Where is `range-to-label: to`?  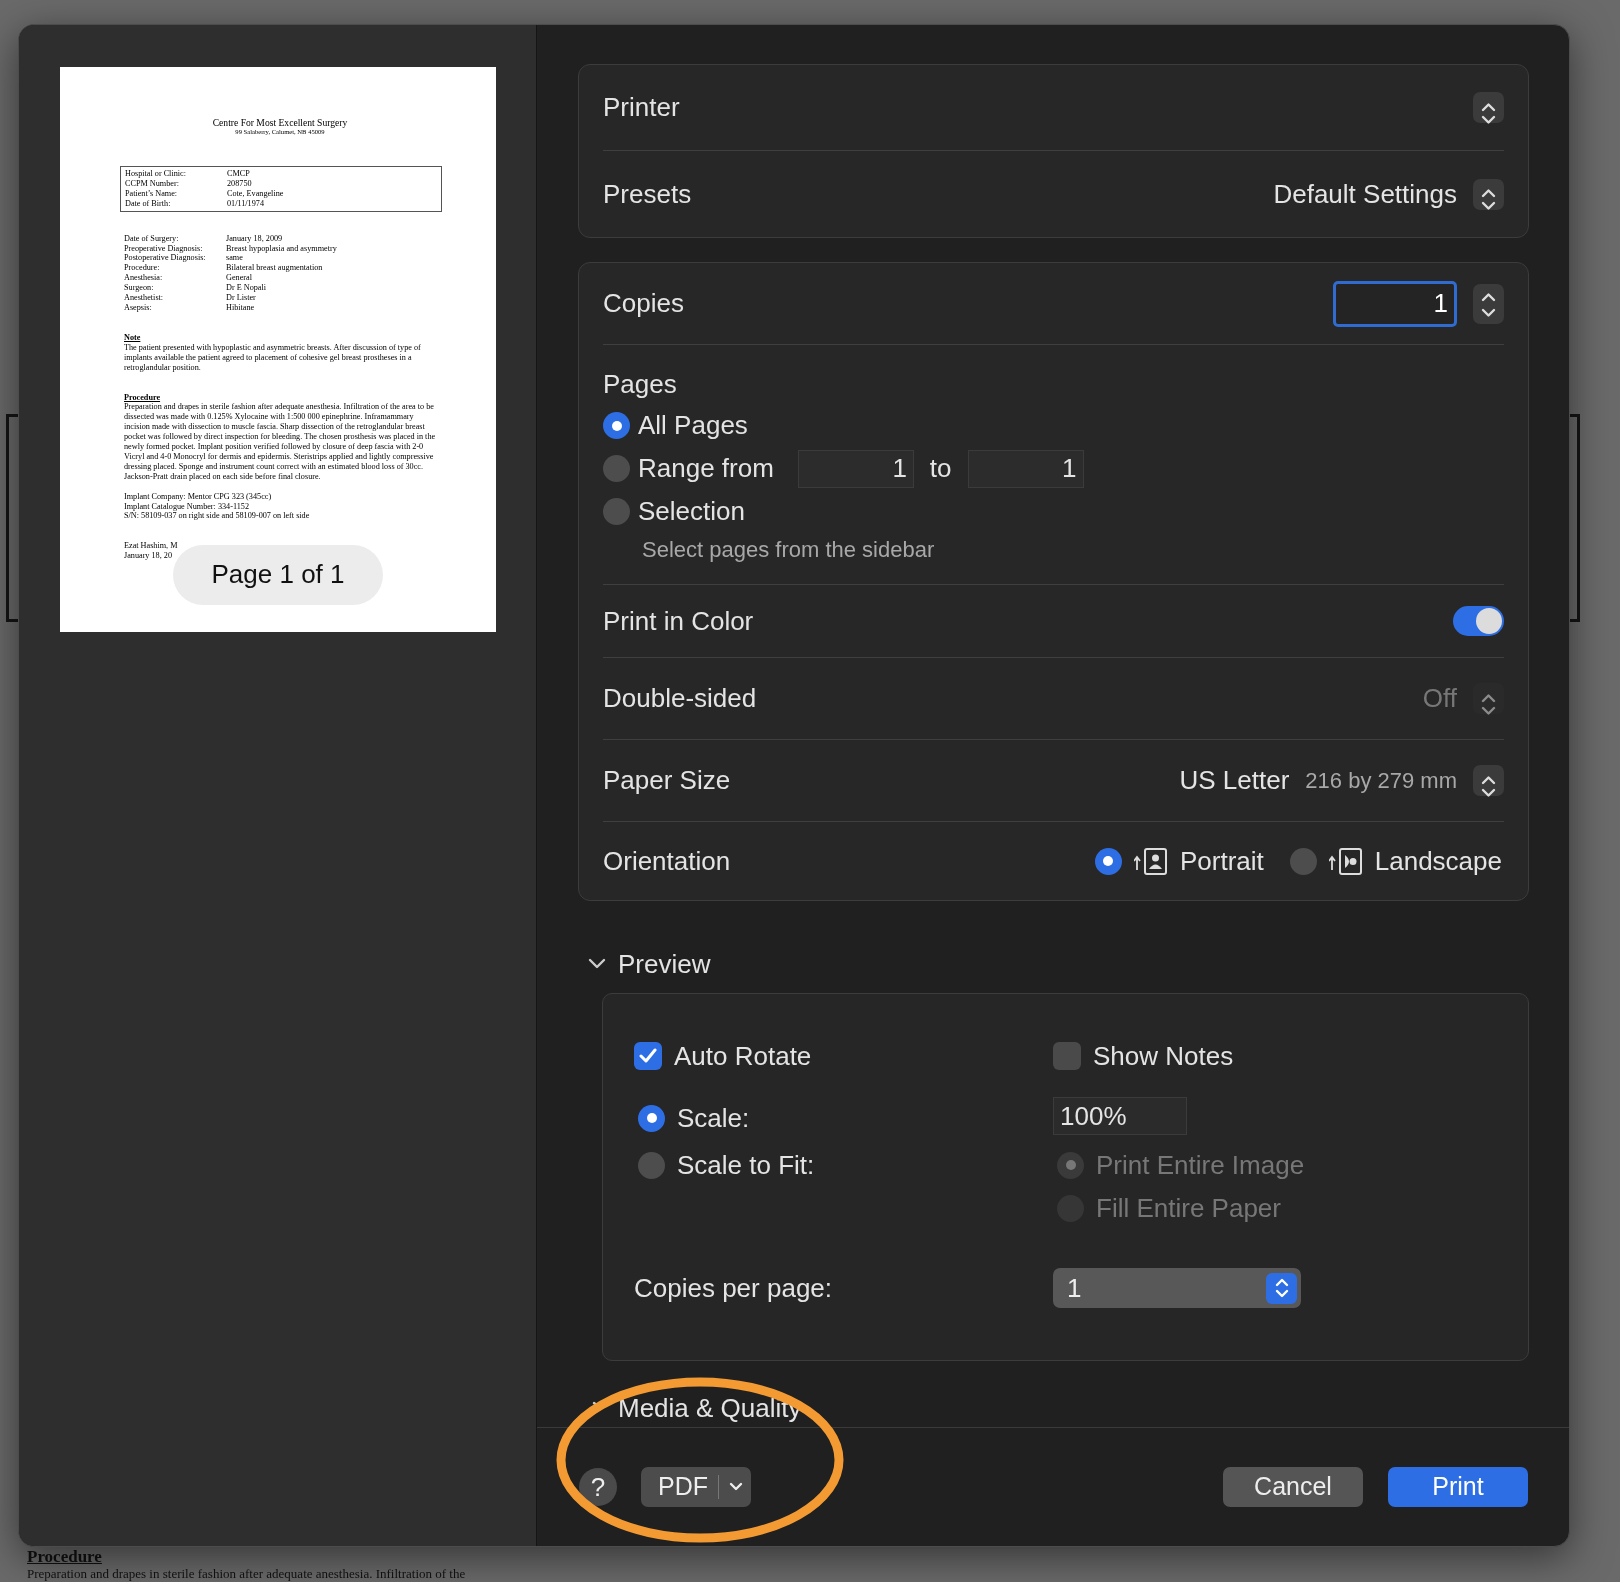
range-to-label: to is located at coordinates (940, 468).